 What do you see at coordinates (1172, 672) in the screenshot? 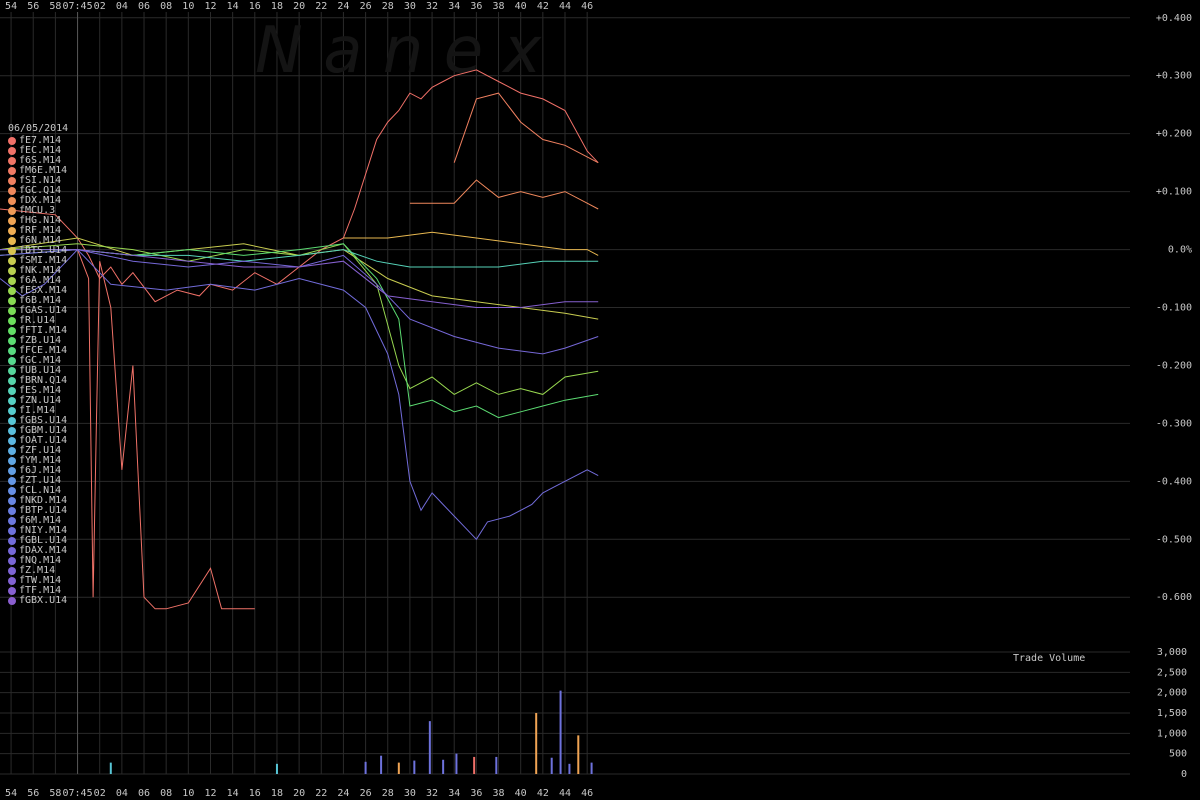
I see `volume-y-tick-label: 2,500` at bounding box center [1172, 672].